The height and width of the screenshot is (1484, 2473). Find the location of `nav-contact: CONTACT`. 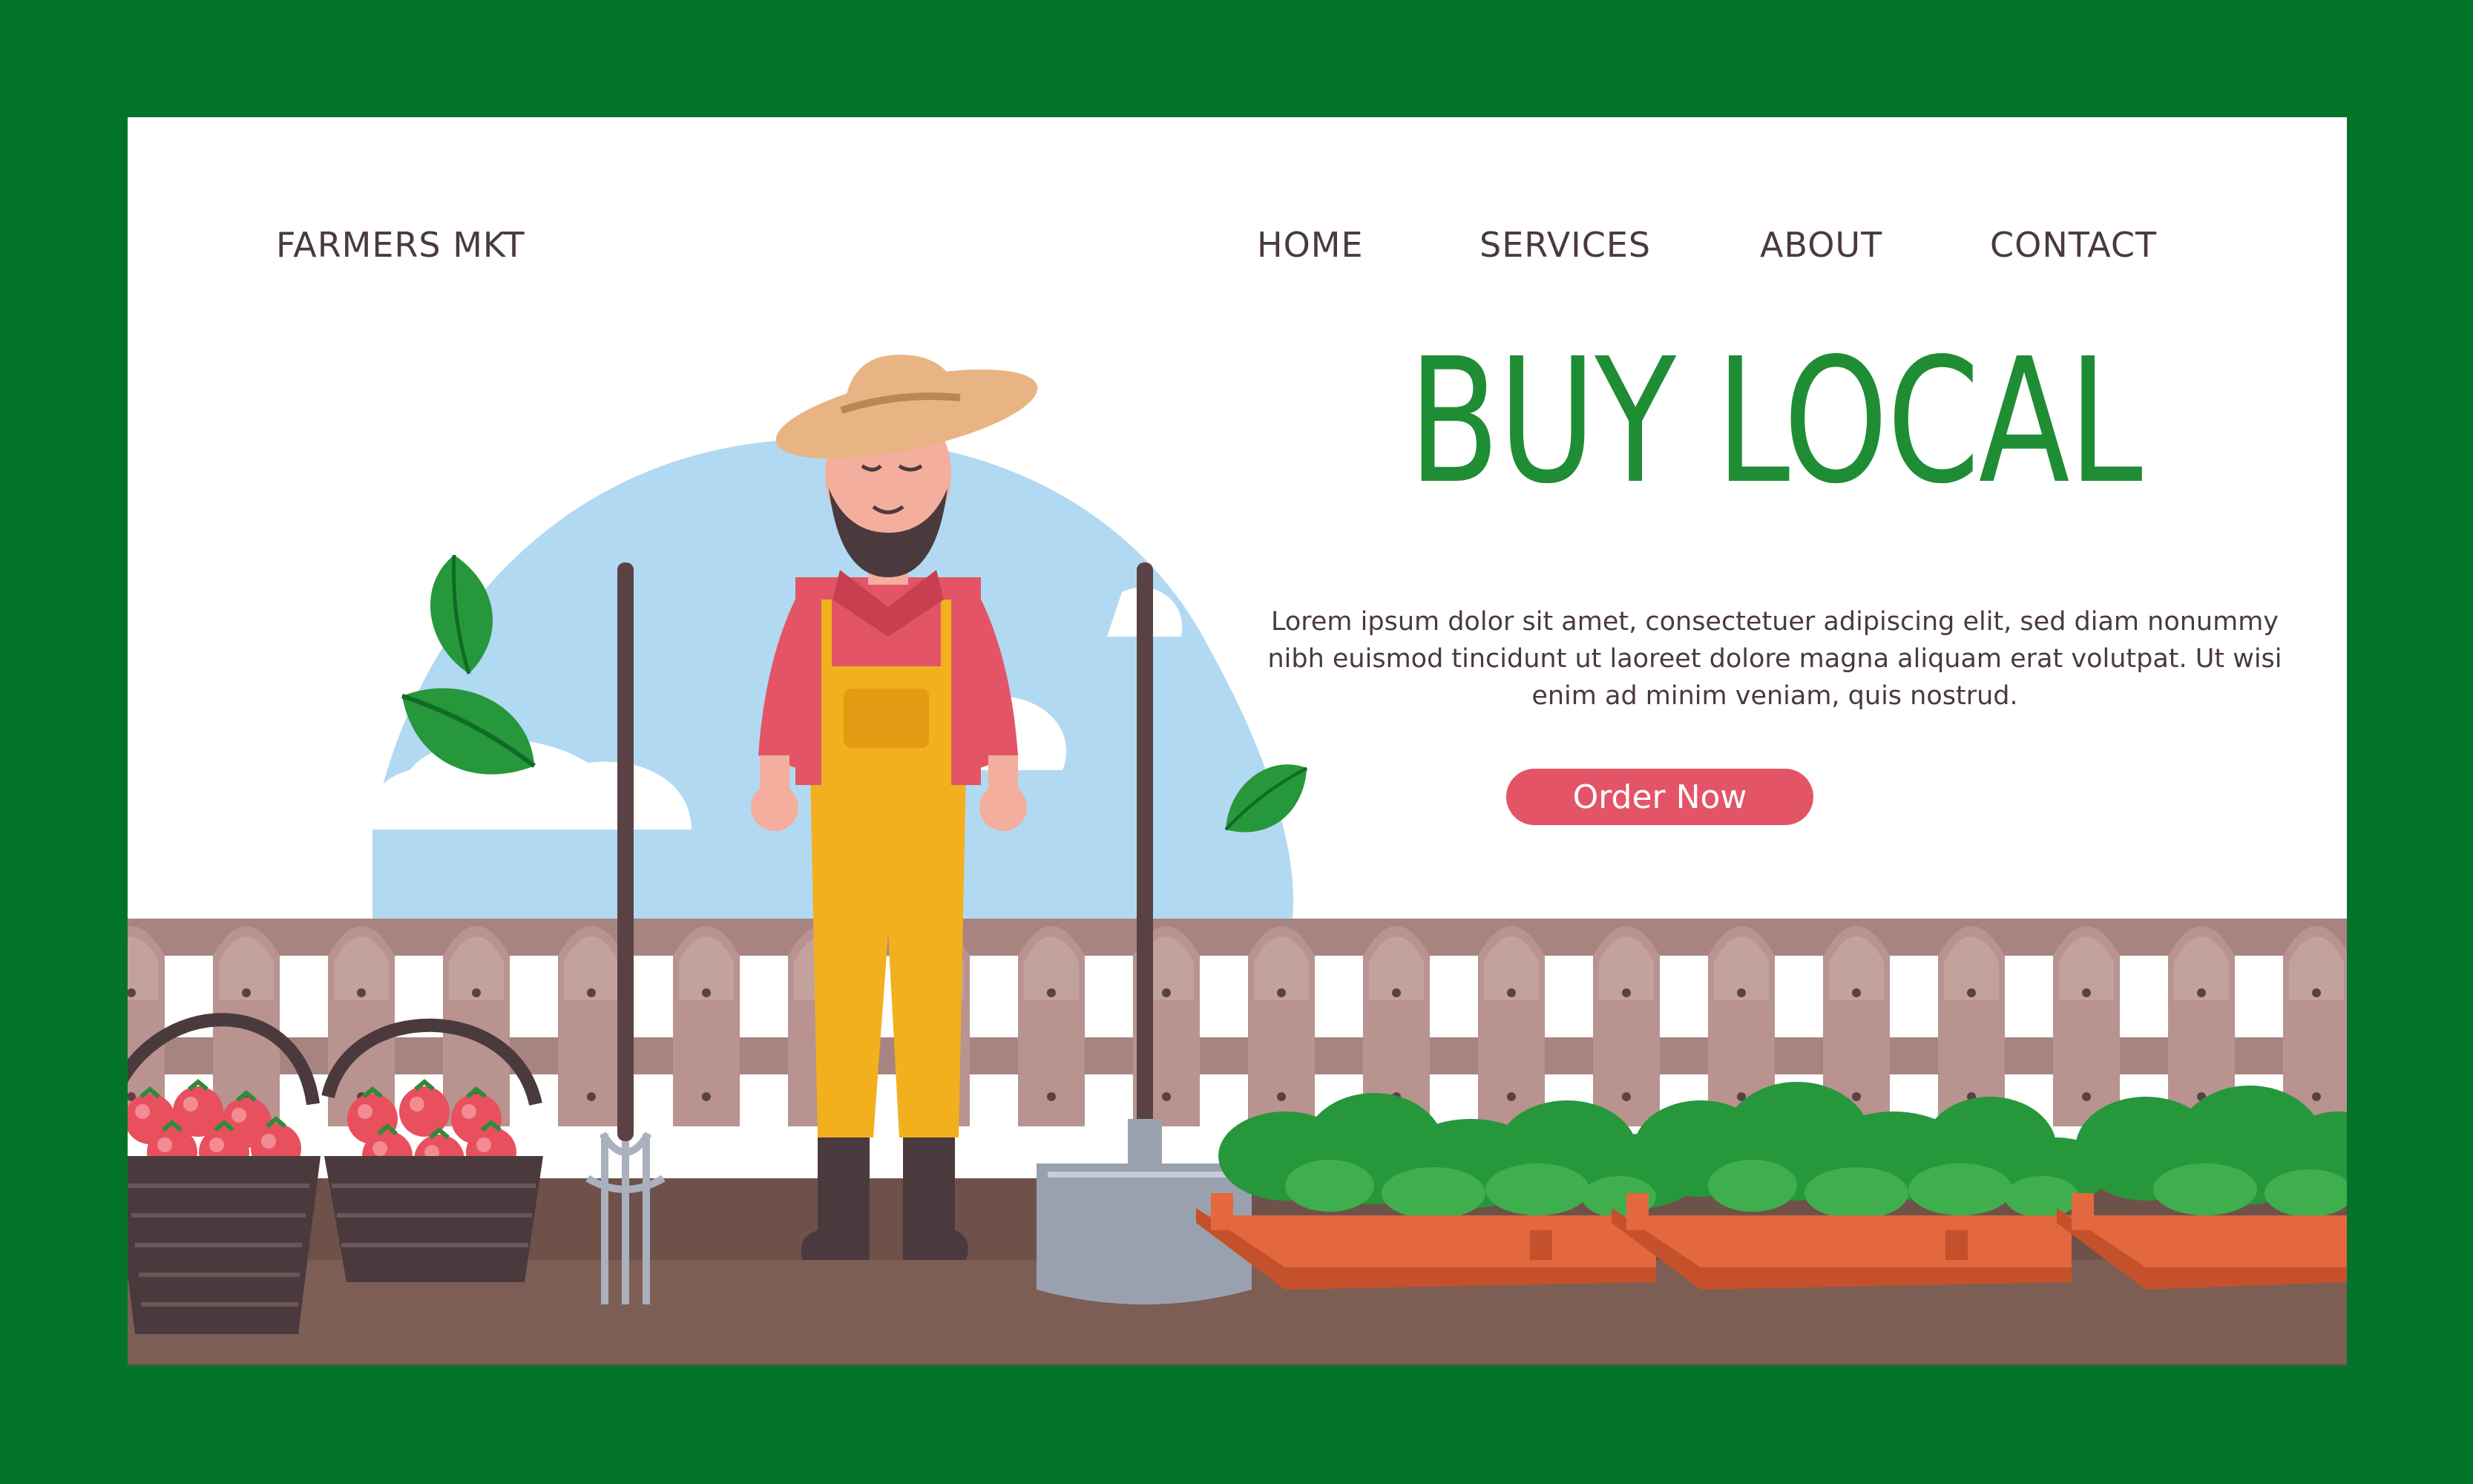

nav-contact: CONTACT is located at coordinates (2074, 245).